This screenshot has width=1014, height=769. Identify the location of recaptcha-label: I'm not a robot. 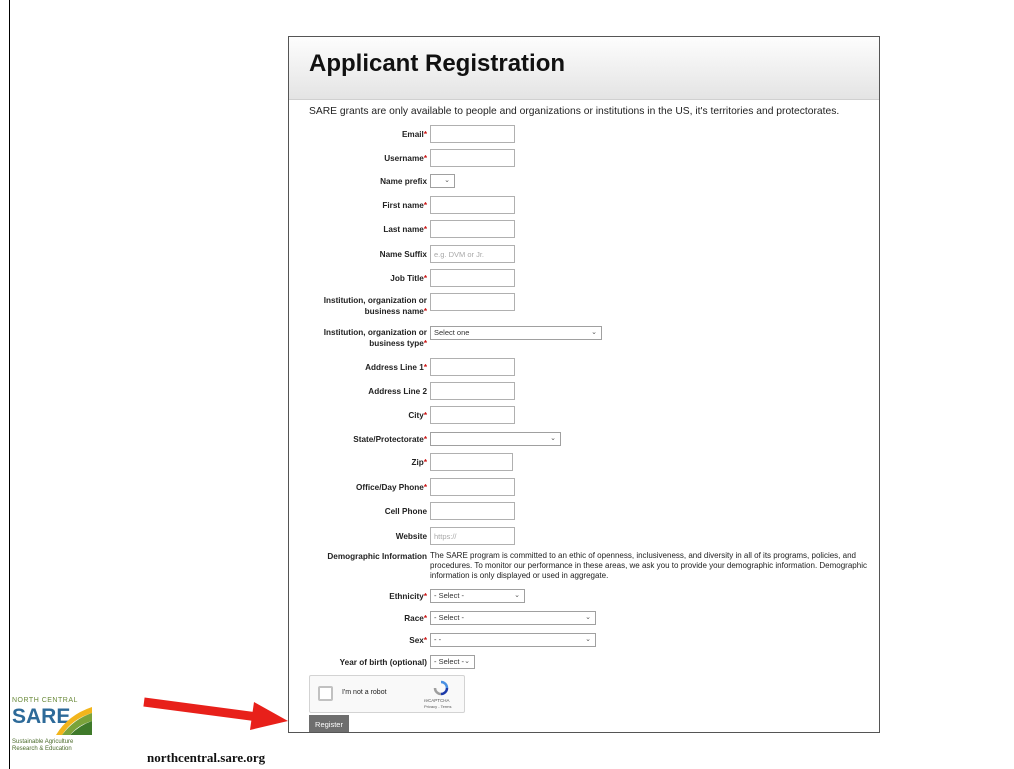
(364, 692).